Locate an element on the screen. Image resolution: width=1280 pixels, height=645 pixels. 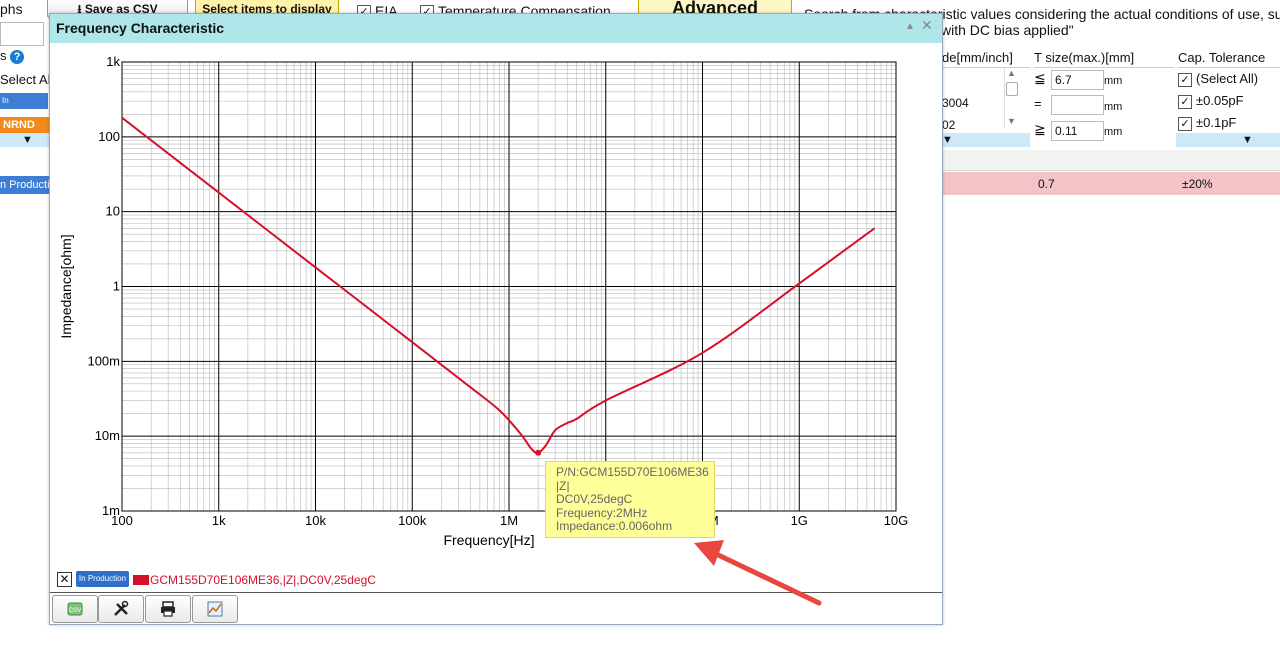
legend-remove-icon: ✕ is located at coordinates (64, 579).